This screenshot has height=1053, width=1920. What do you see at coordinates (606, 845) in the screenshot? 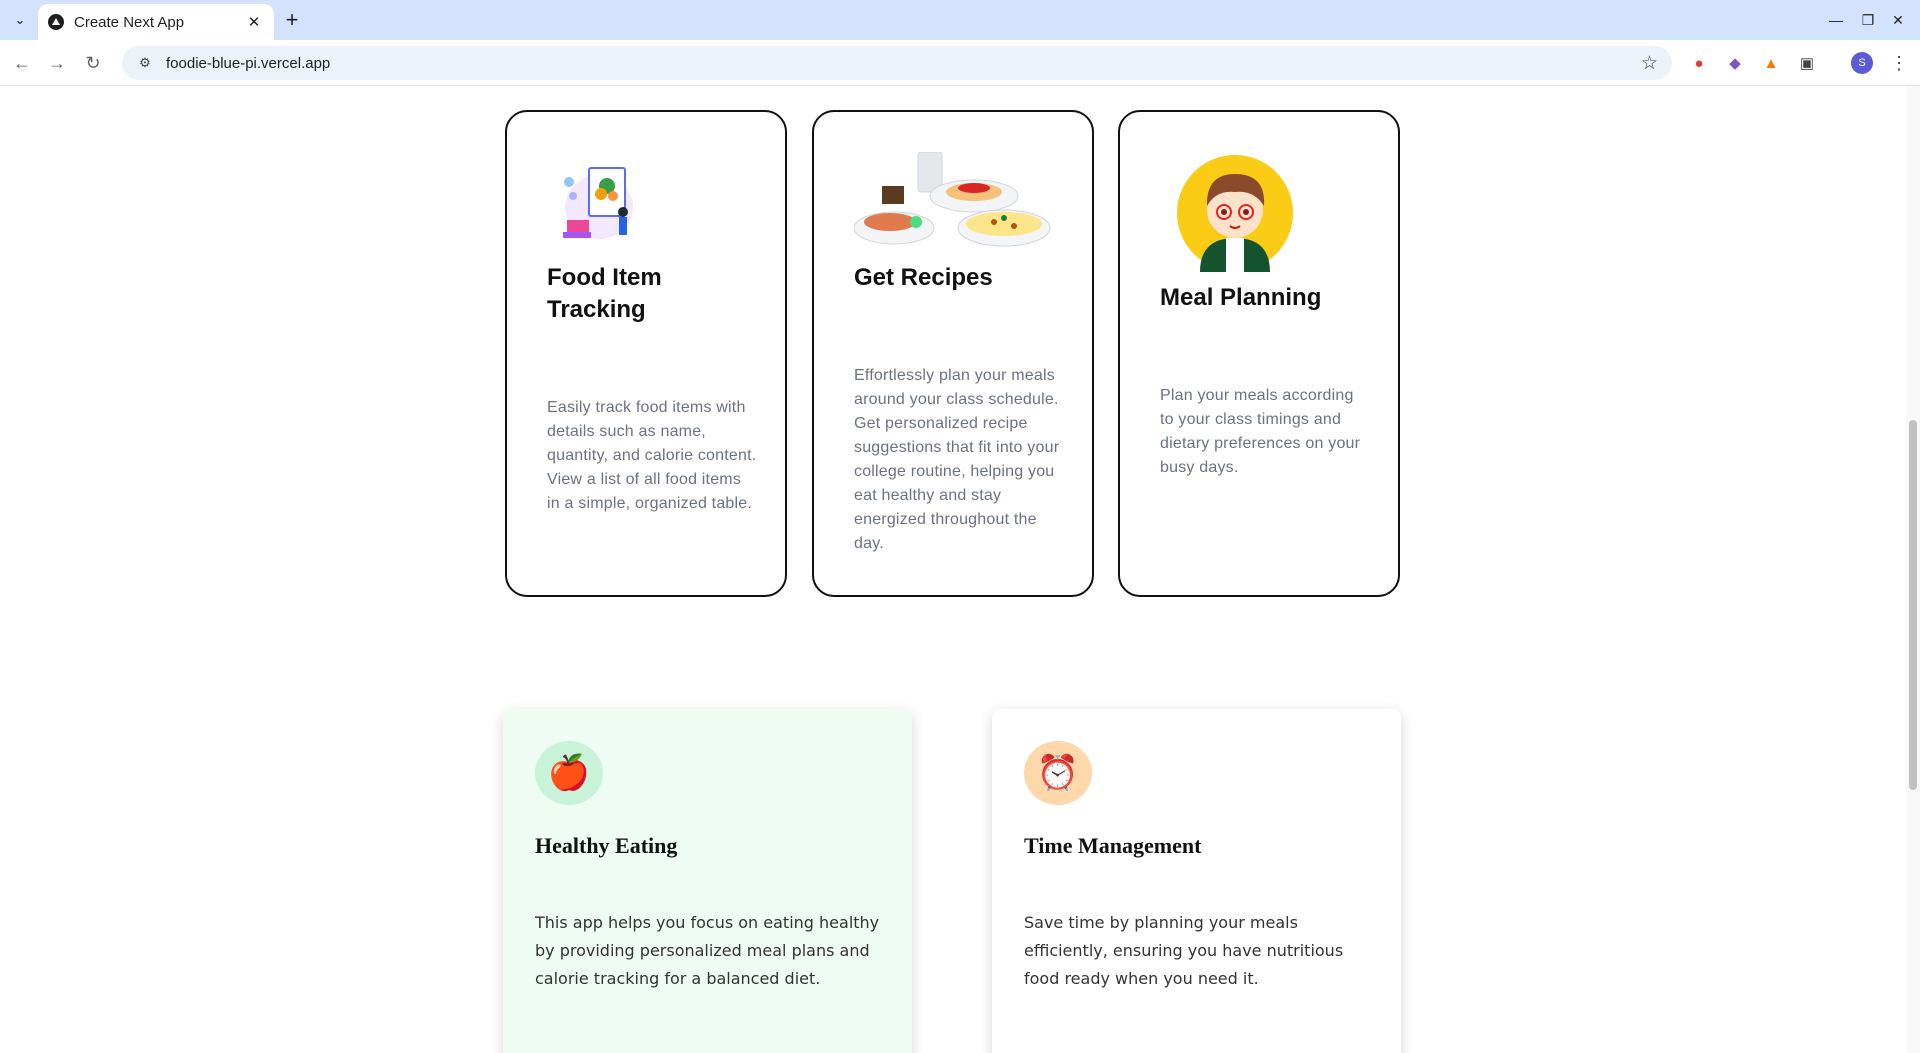
I see `benefit-title: Healthy Eating` at bounding box center [606, 845].